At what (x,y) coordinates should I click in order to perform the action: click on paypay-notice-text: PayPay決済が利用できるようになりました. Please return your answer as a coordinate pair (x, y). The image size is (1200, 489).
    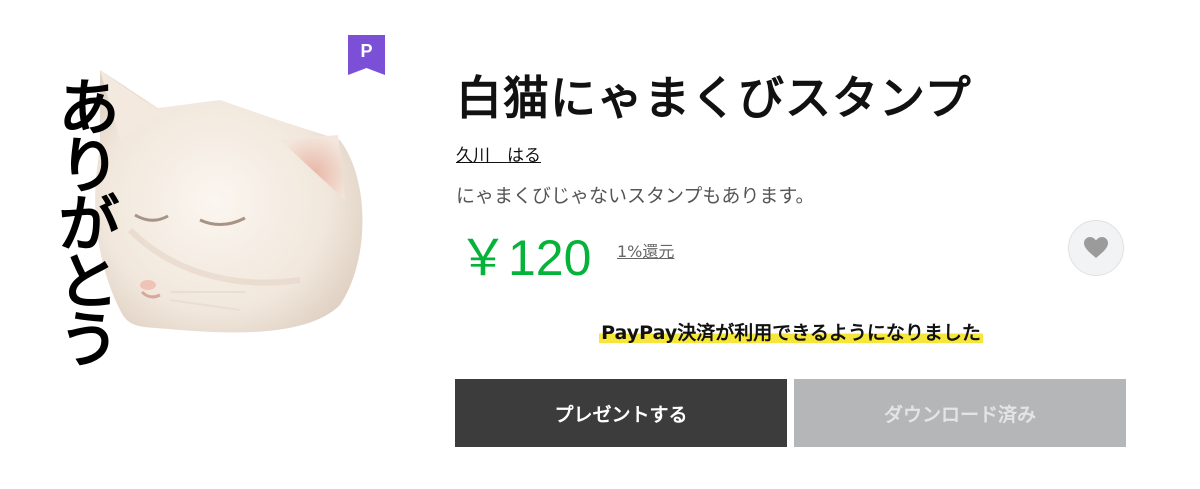
    Looking at the image, I should click on (791, 331).